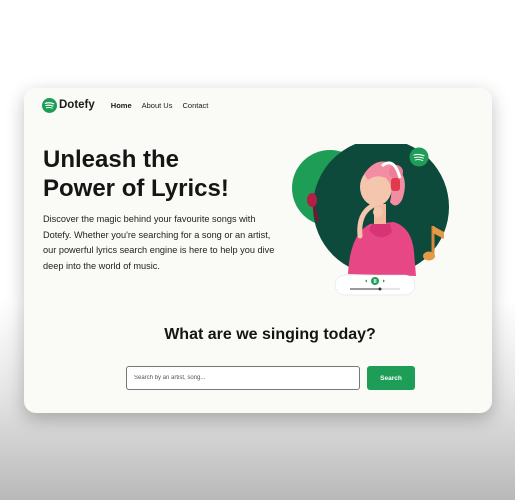 This screenshot has width=515, height=500. What do you see at coordinates (391, 378) in the screenshot?
I see `search-button: Search` at bounding box center [391, 378].